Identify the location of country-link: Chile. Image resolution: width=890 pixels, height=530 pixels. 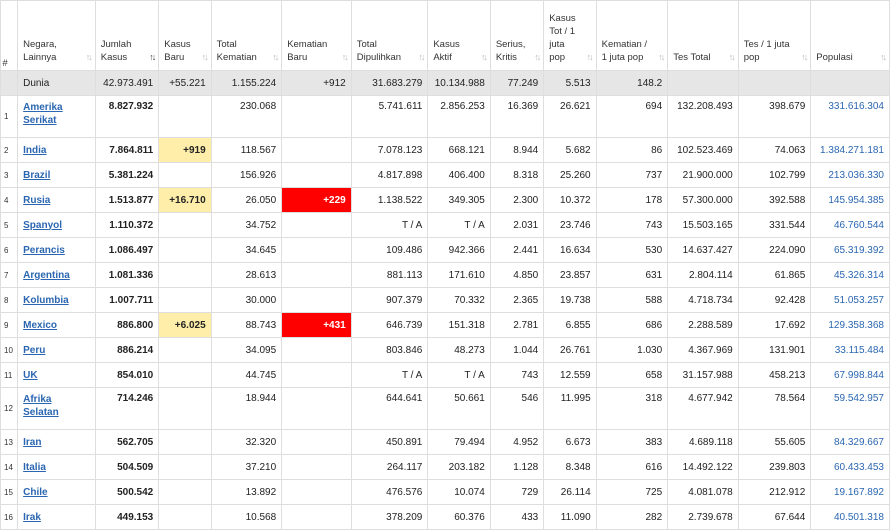
(35, 492).